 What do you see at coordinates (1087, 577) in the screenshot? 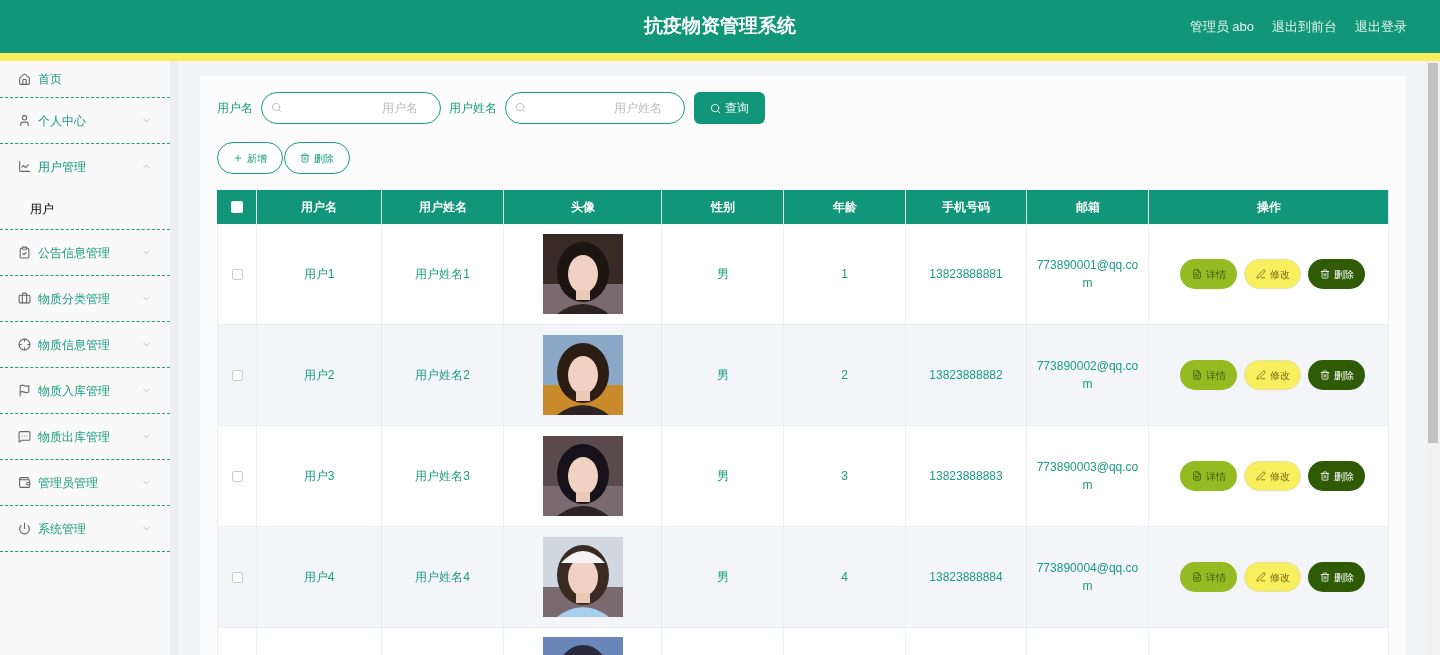
I see `table-cell-text: 773890004@qq.co m` at bounding box center [1087, 577].